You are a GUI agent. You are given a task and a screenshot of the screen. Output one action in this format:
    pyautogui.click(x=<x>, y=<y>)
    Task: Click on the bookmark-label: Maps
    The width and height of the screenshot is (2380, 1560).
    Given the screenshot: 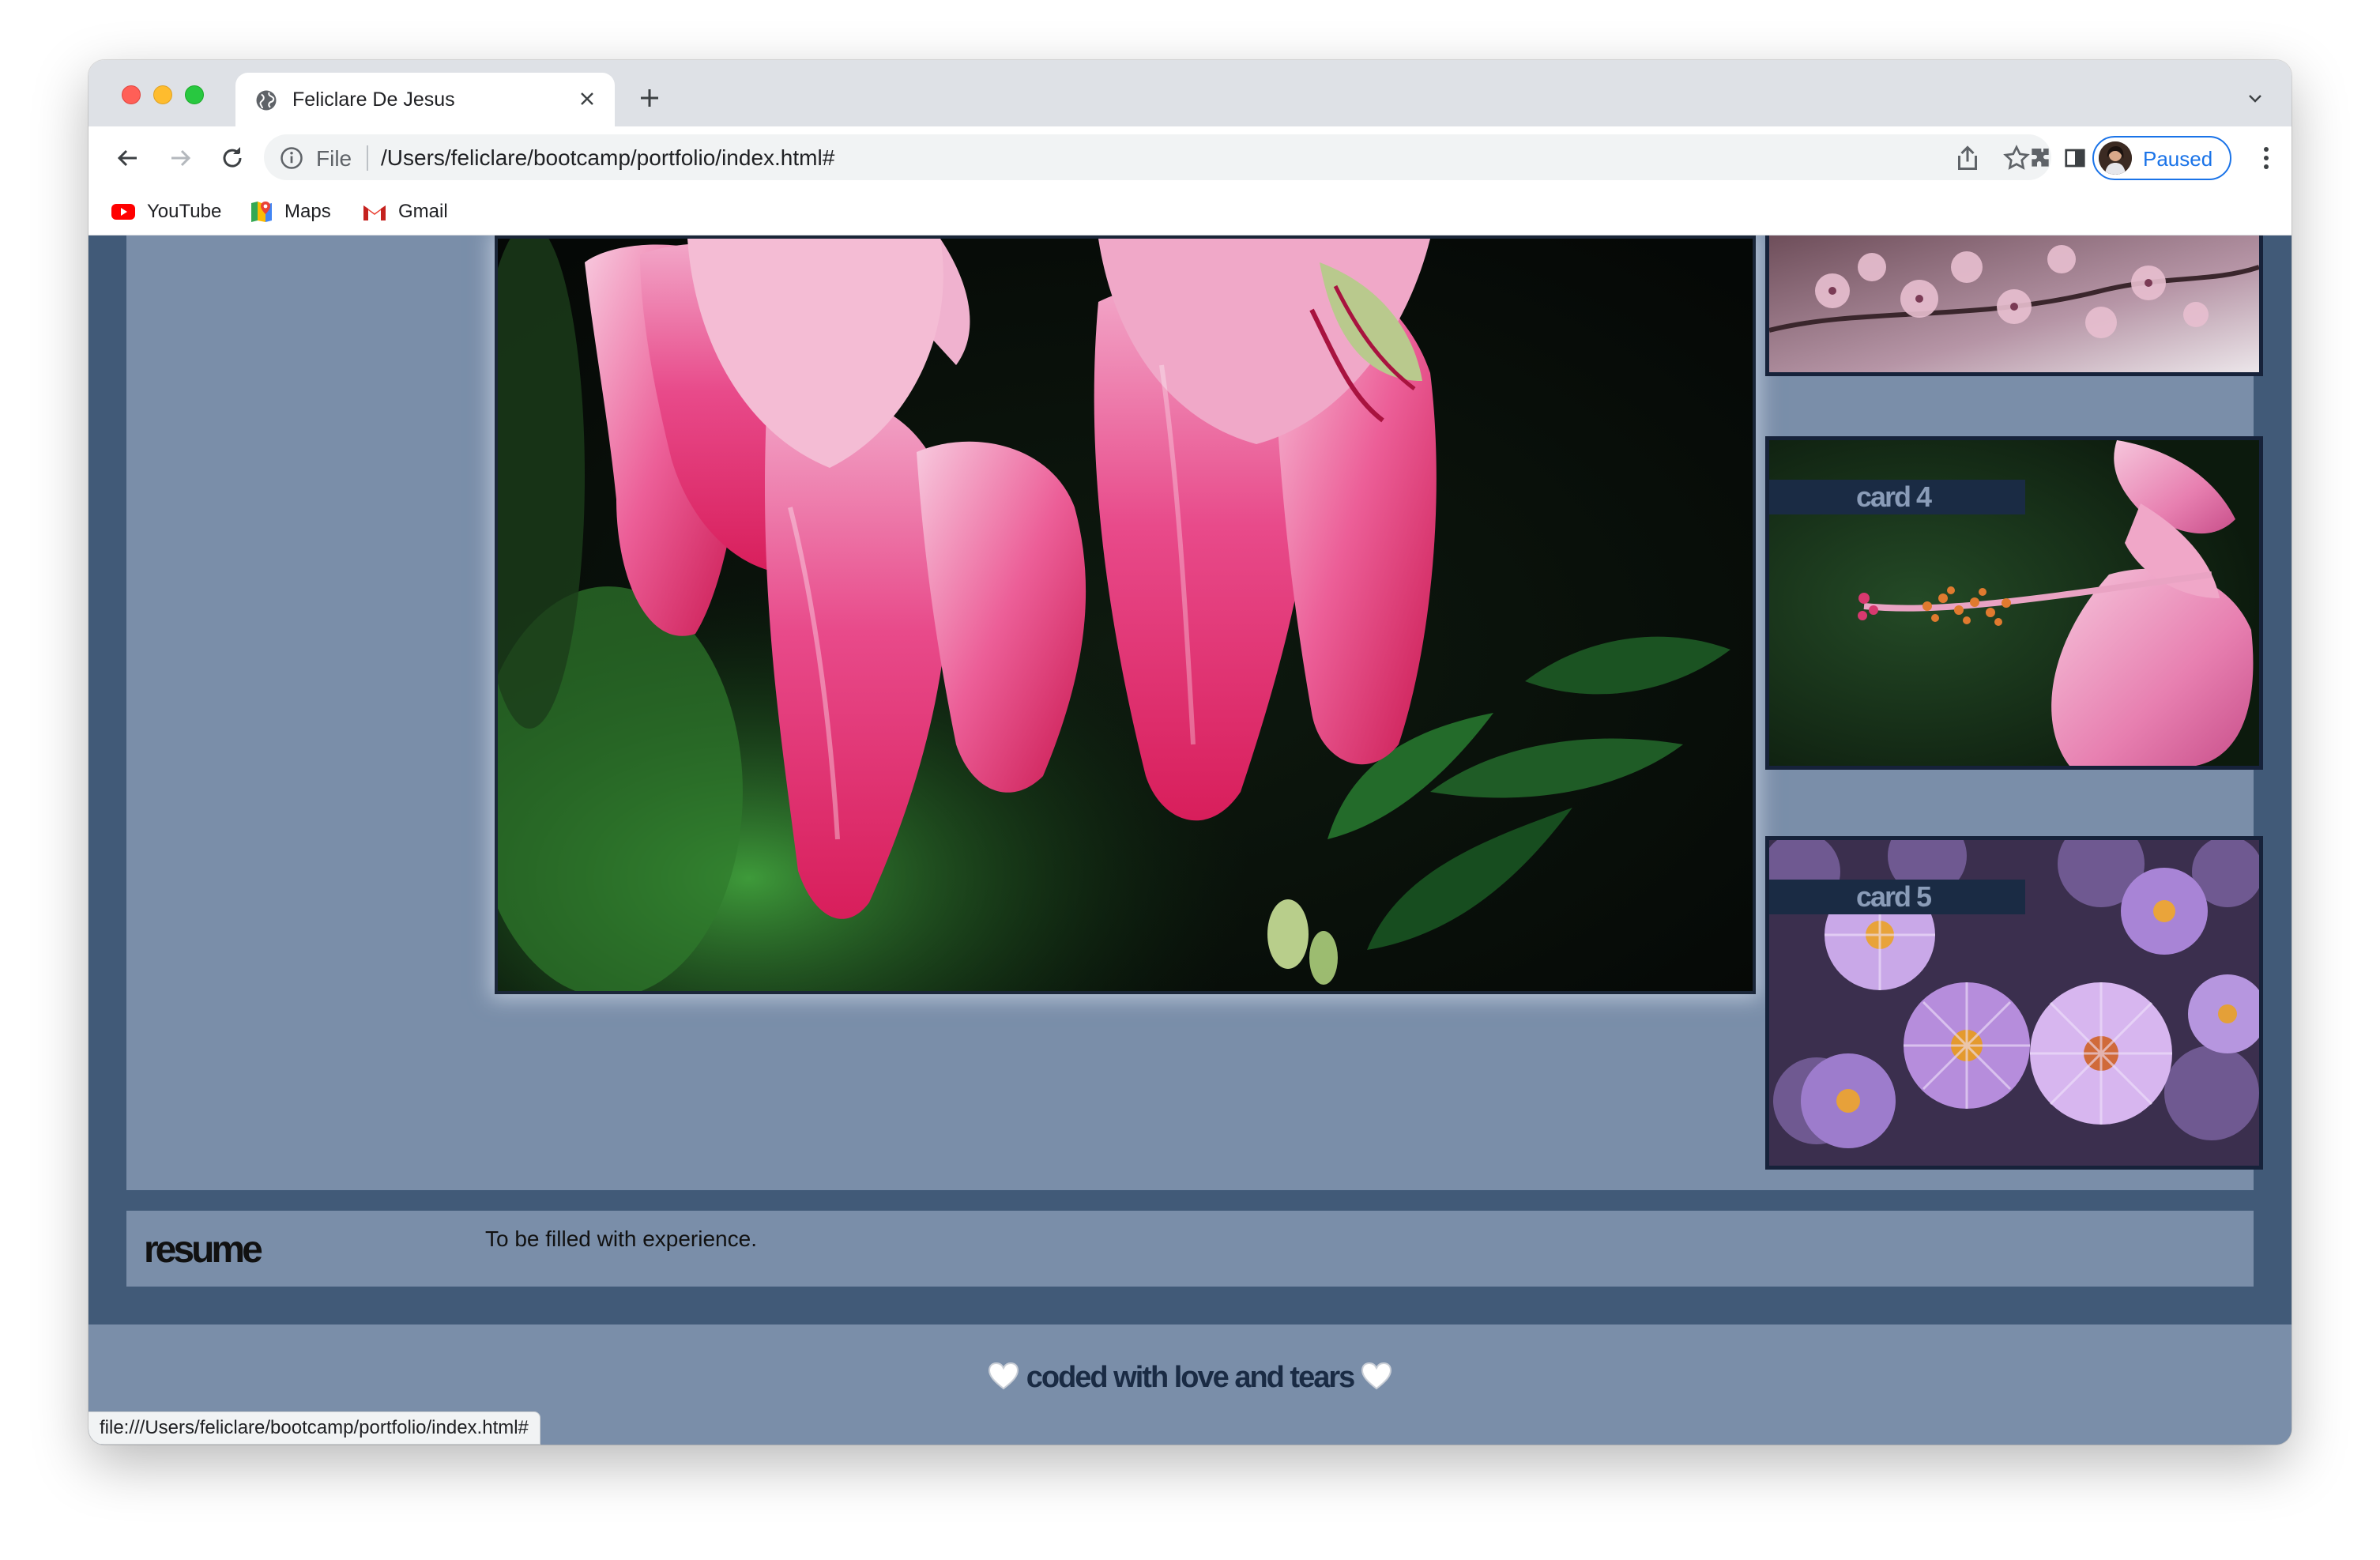 What is the action you would take?
    pyautogui.click(x=307, y=211)
    